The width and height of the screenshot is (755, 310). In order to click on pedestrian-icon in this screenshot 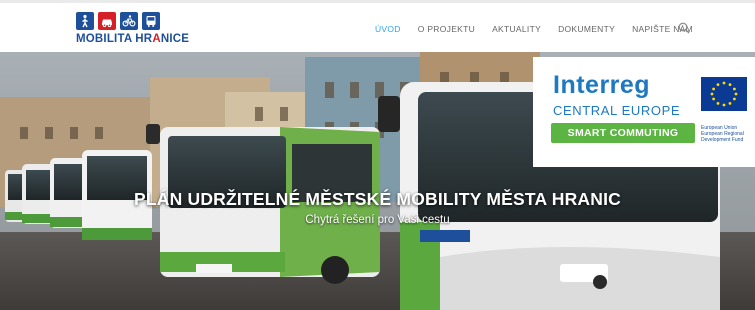, I will do `click(85, 21)`.